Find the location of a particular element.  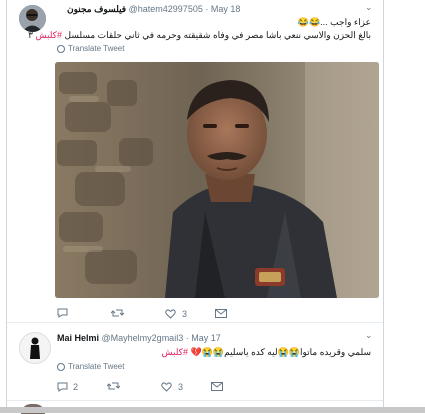

tweet-actions: 2 3 is located at coordinates (157, 387).